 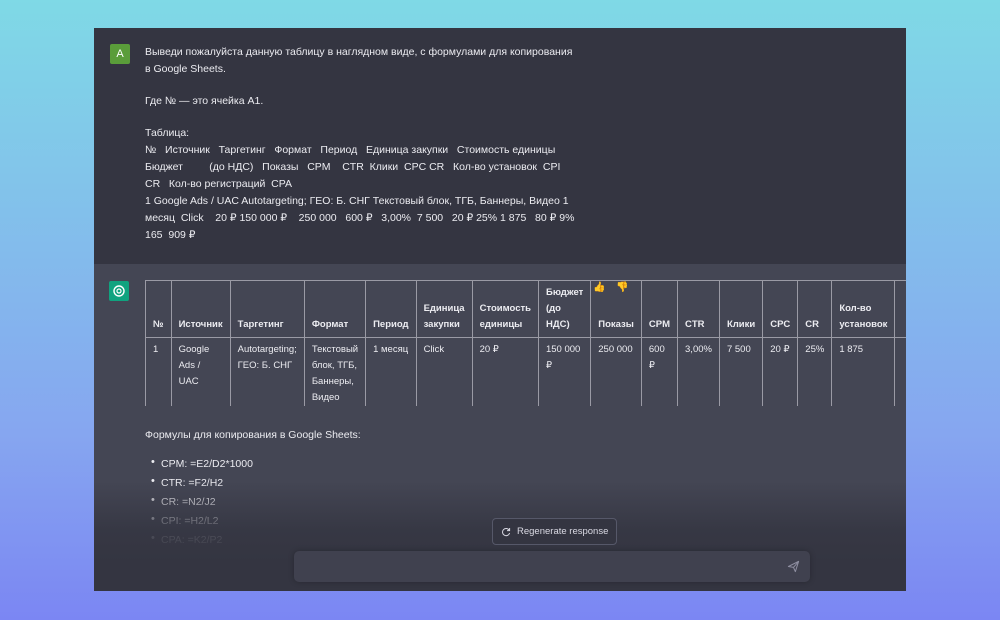 What do you see at coordinates (120, 54) in the screenshot?
I see `user-avatar: A` at bounding box center [120, 54].